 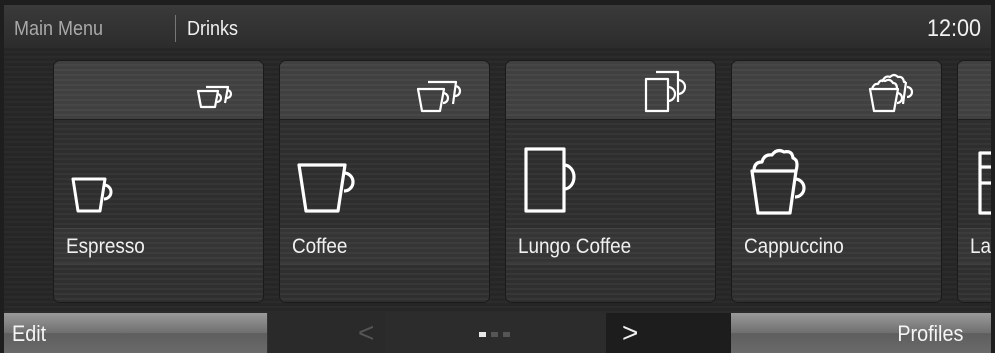 I want to click on double-lungo-icon, so click(x=665, y=91).